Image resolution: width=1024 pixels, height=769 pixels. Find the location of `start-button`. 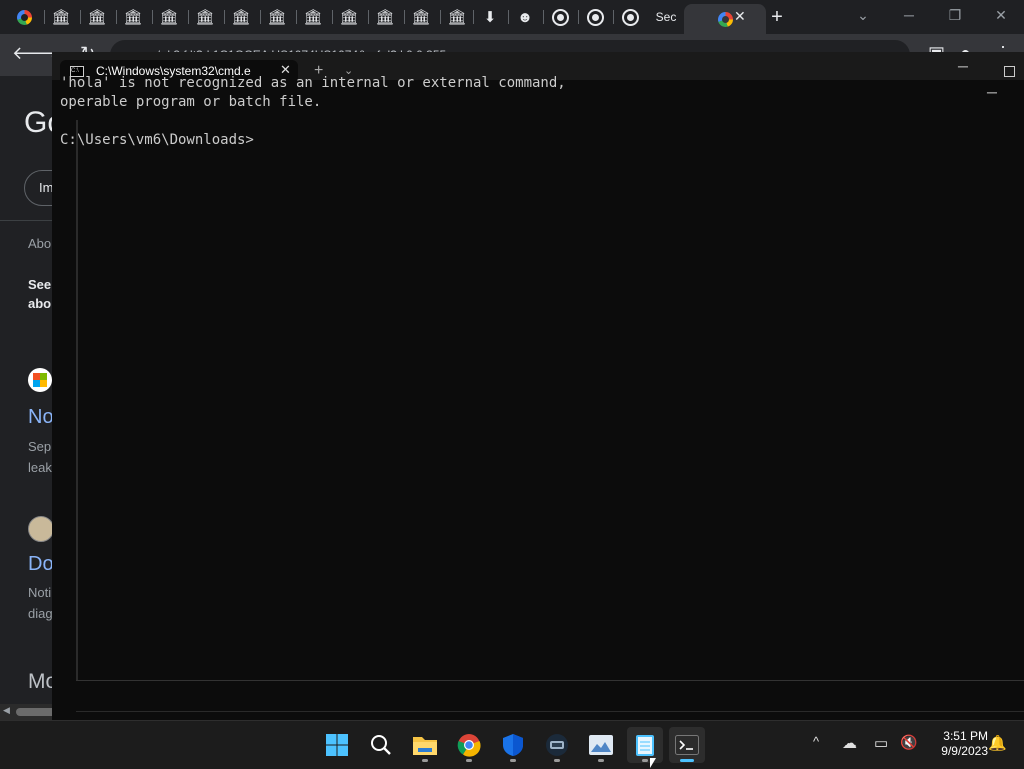

start-button is located at coordinates (337, 745).